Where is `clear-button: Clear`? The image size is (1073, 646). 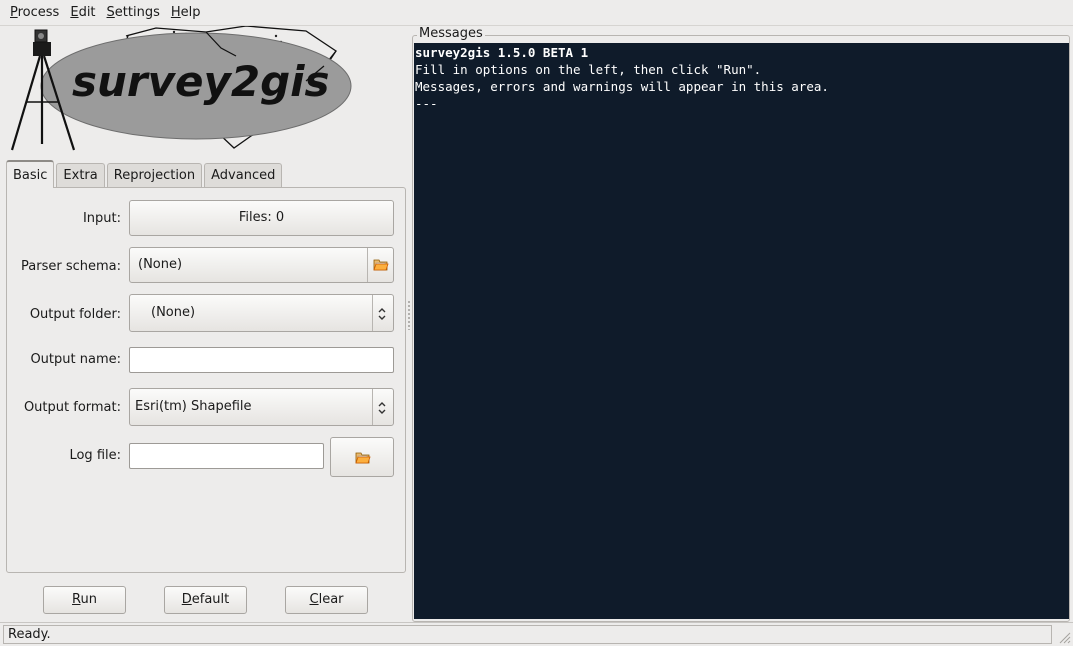
clear-button: Clear is located at coordinates (326, 600).